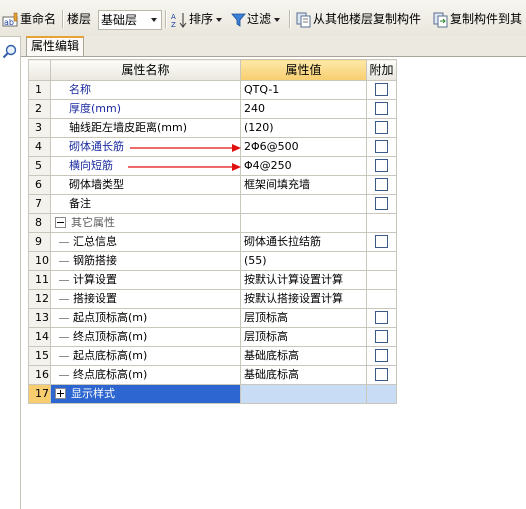  What do you see at coordinates (238, 20) in the screenshot?
I see `funnel-icon` at bounding box center [238, 20].